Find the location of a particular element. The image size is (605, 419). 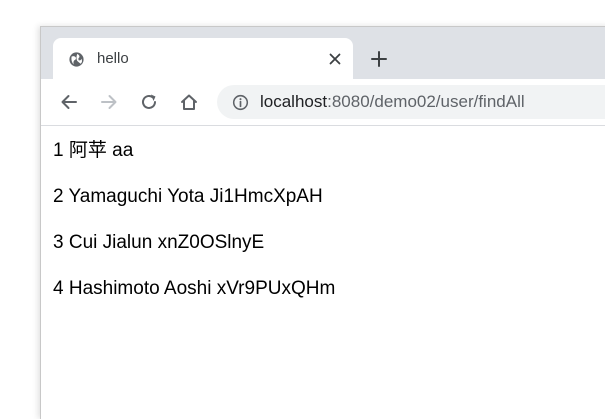

address-bar: localhost:8080/demo02/user/findAll is located at coordinates (411, 102).